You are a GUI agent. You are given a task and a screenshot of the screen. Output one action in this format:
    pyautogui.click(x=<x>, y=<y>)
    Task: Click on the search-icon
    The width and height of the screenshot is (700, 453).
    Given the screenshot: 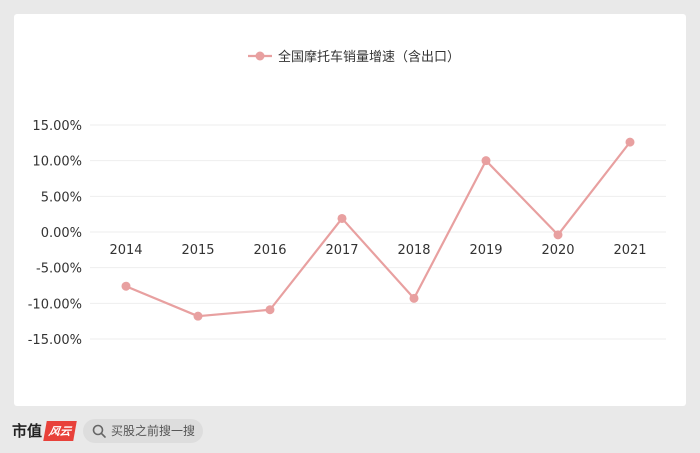 What is the action you would take?
    pyautogui.click(x=99, y=431)
    